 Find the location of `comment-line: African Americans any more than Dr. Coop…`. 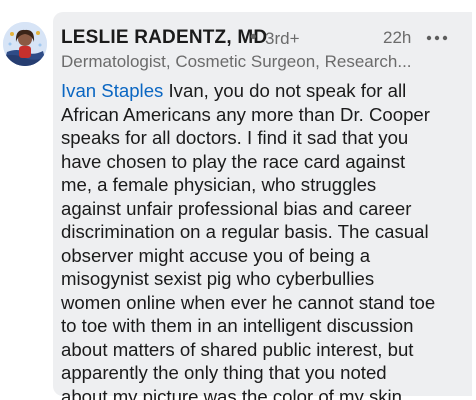

comment-line: African Americans any more than Dr. Coop… is located at coordinates (245, 114).